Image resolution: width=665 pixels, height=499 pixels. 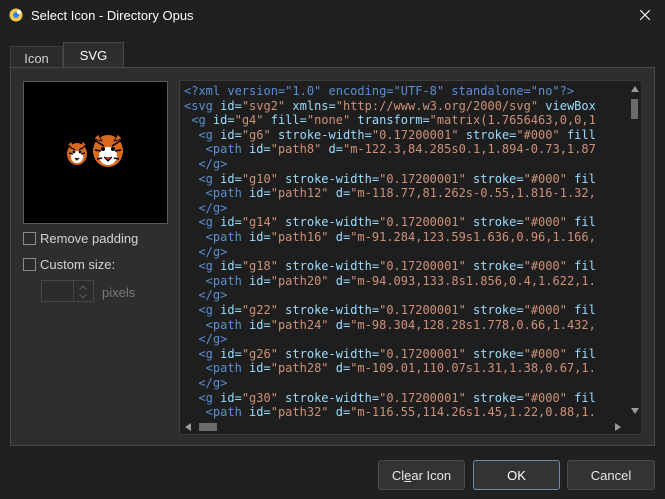 I want to click on code-token: "path24", so click(x=303, y=324).